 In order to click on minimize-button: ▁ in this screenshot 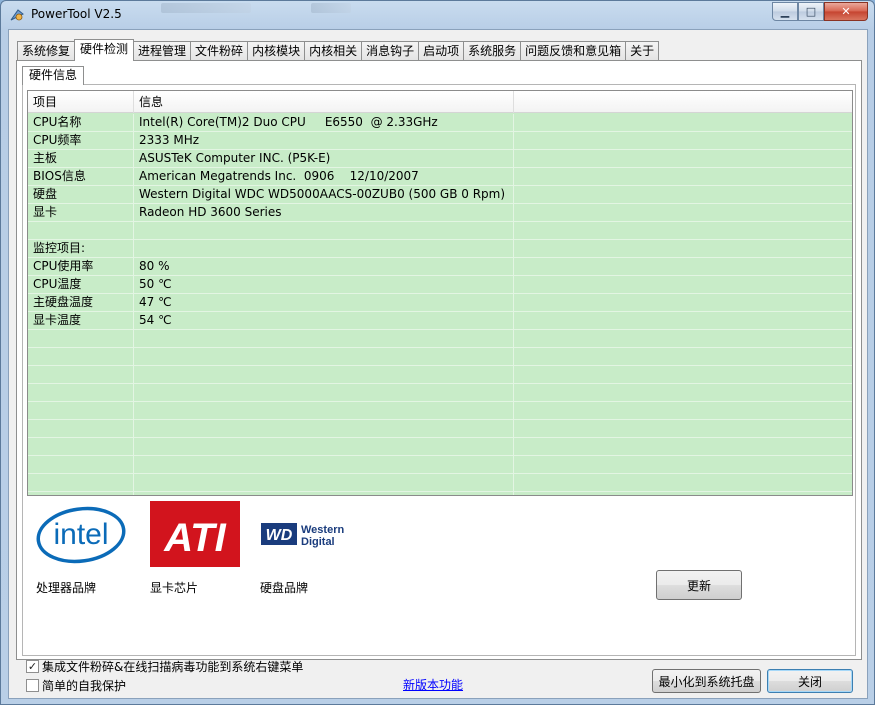, I will do `click(785, 11)`.